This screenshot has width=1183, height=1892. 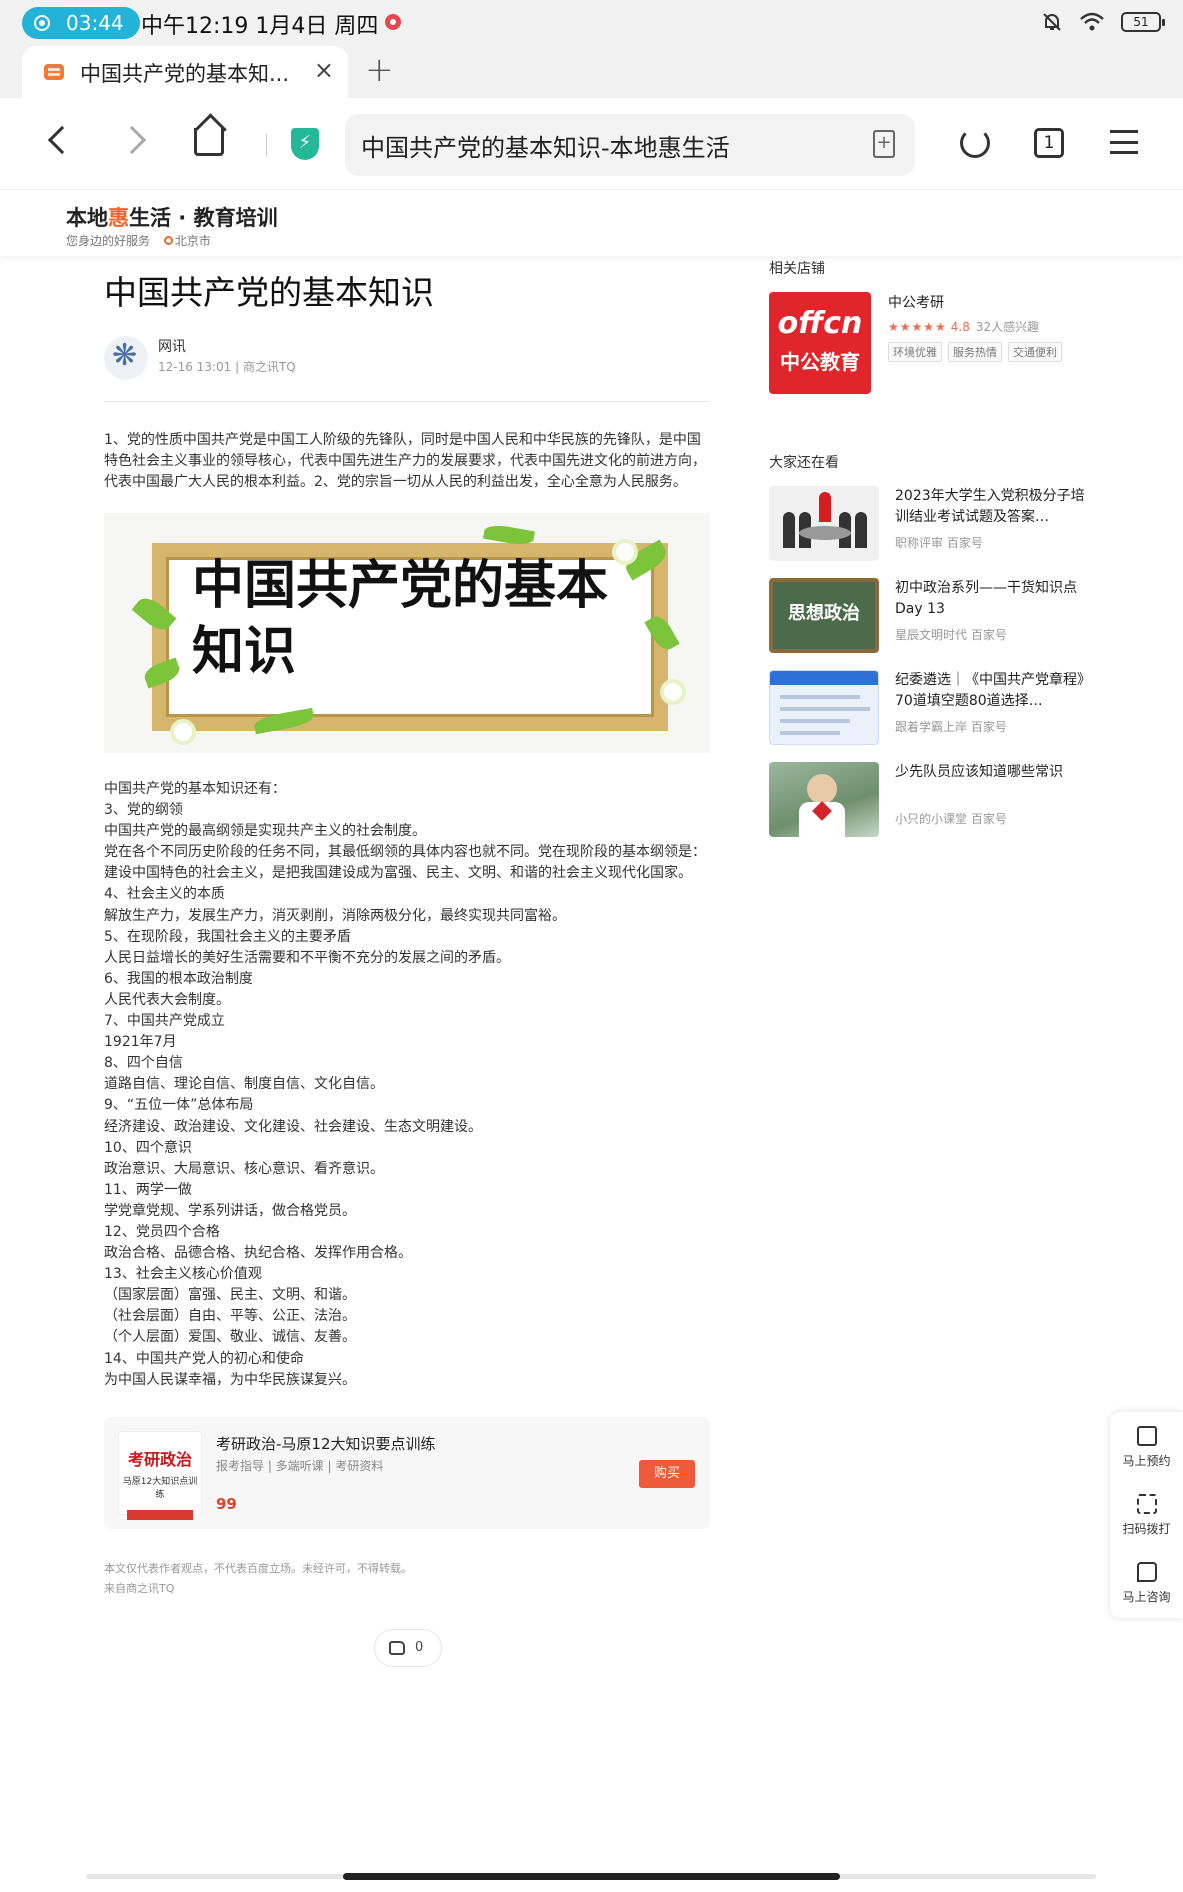 What do you see at coordinates (160, 1488) in the screenshot?
I see `thumb-subtitle: 马原12大知识点训练` at bounding box center [160, 1488].